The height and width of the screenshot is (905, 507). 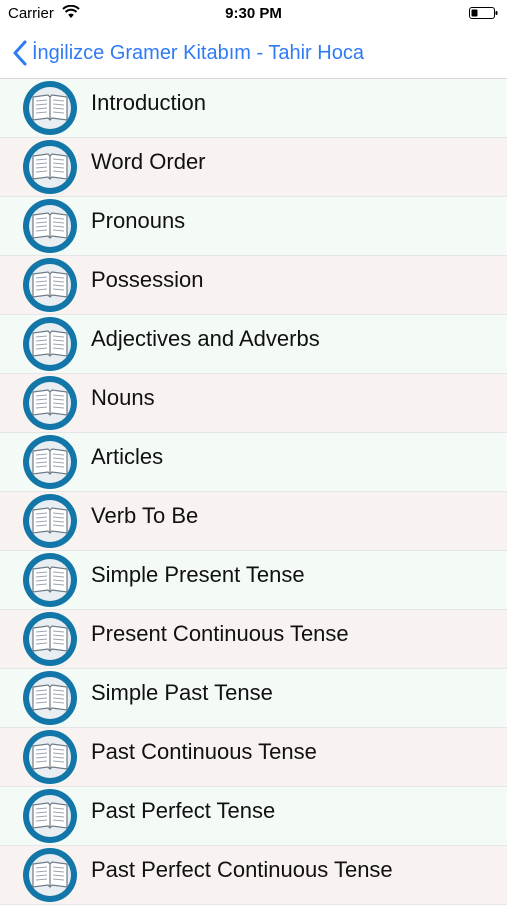 What do you see at coordinates (148, 102) in the screenshot?
I see `list-item-label: Introduction` at bounding box center [148, 102].